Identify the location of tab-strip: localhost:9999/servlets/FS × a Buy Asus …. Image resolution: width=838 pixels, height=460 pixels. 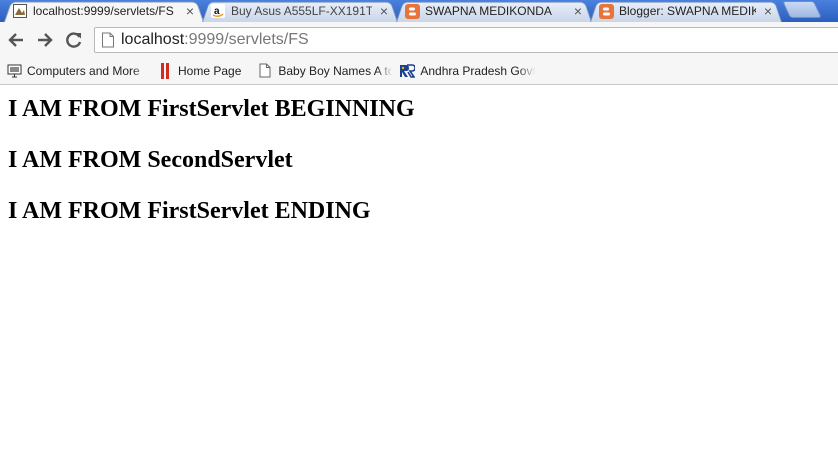
(419, 11).